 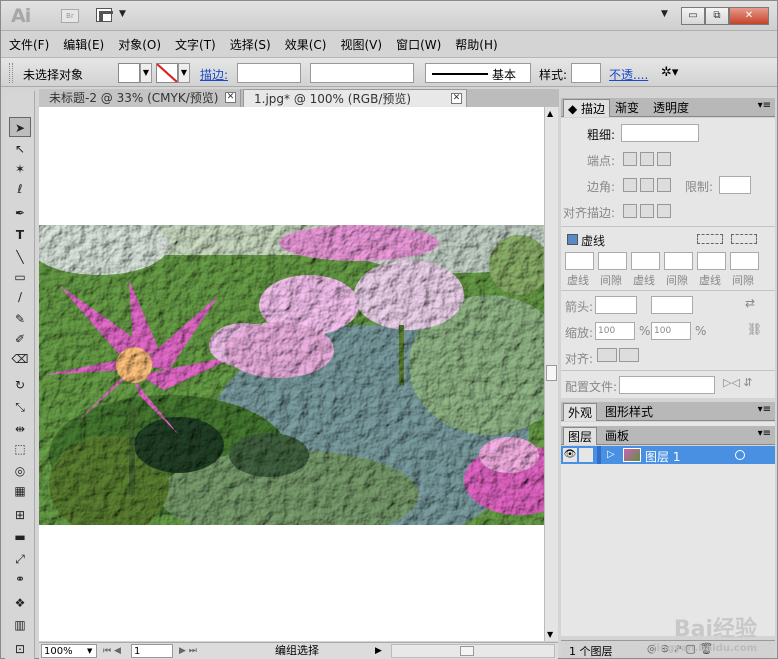 I want to click on close-tab-icon: ✕, so click(x=456, y=98).